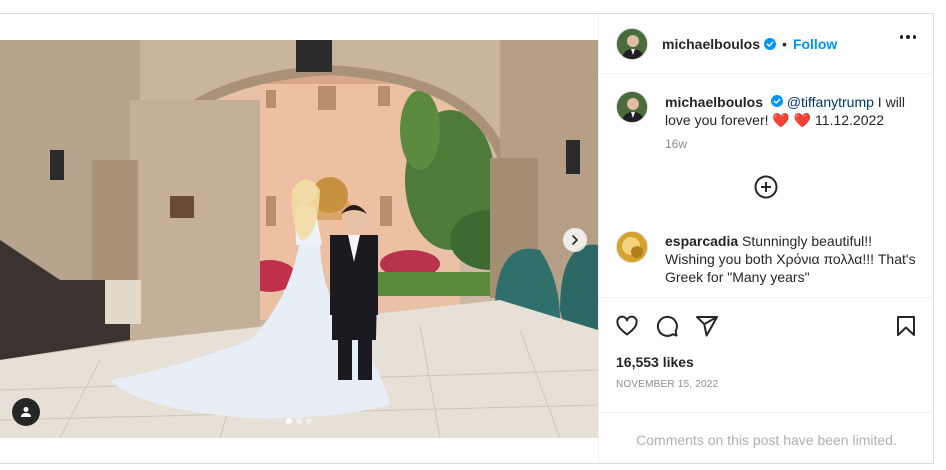  Describe the element at coordinates (907, 37) in the screenshot. I see `more-options-icon` at that location.